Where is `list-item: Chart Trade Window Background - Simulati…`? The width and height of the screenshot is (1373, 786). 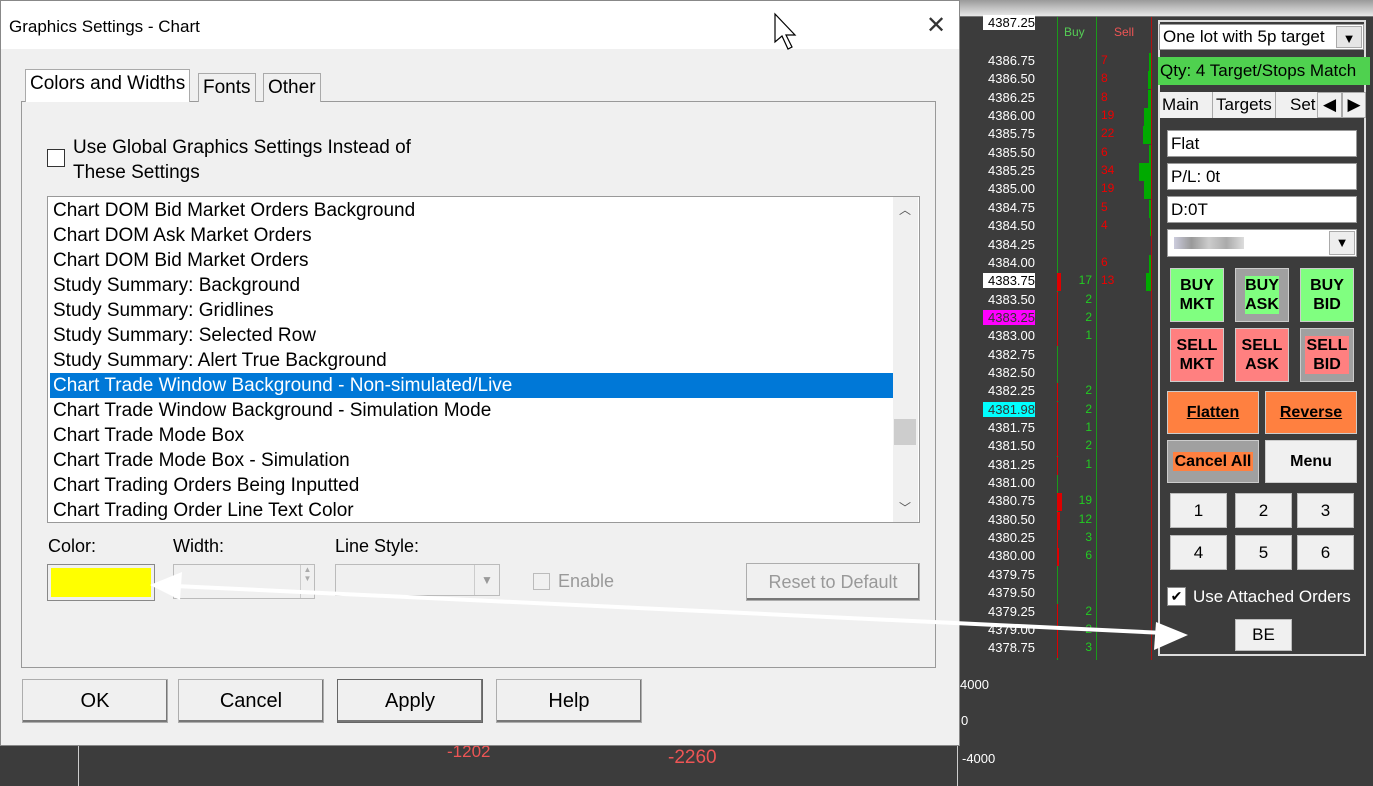
list-item: Chart Trade Window Background - Simulati… is located at coordinates (471, 410).